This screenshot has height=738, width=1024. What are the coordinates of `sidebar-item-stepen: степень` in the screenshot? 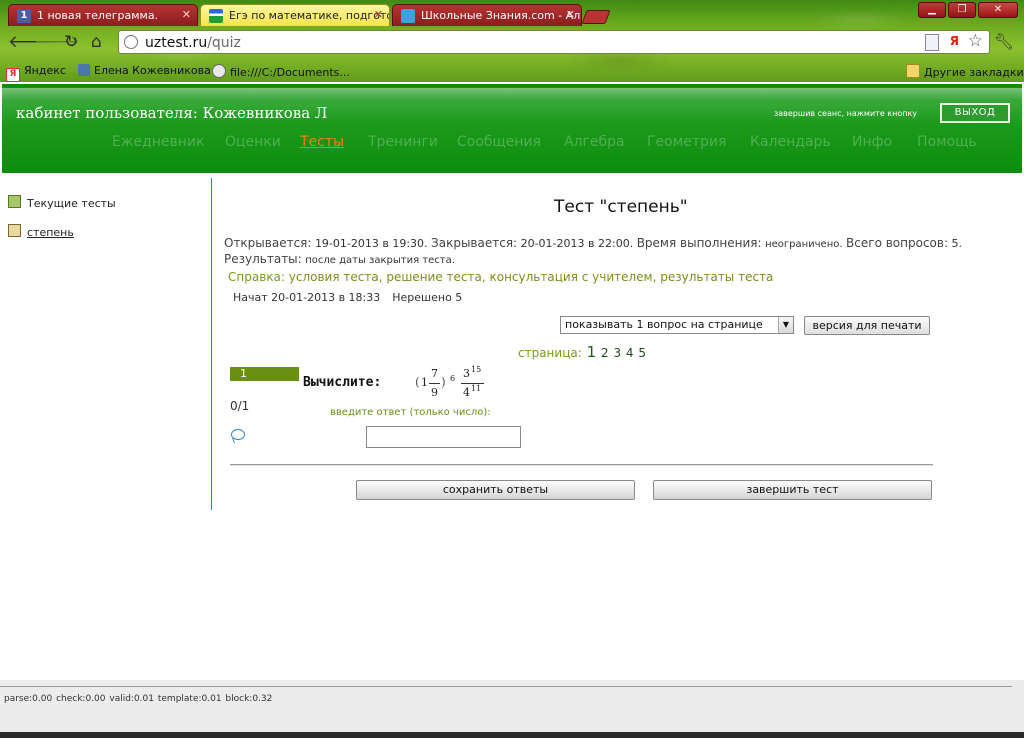 It's located at (41, 231).